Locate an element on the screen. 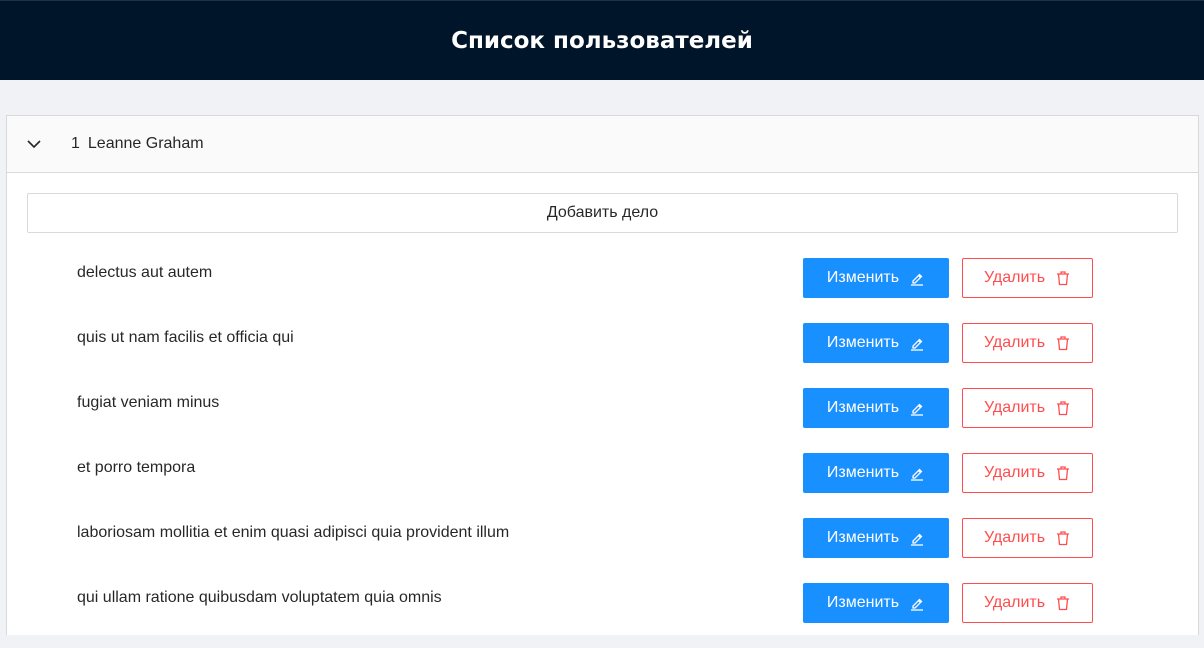  page-header: Список пользователей is located at coordinates (602, 40).